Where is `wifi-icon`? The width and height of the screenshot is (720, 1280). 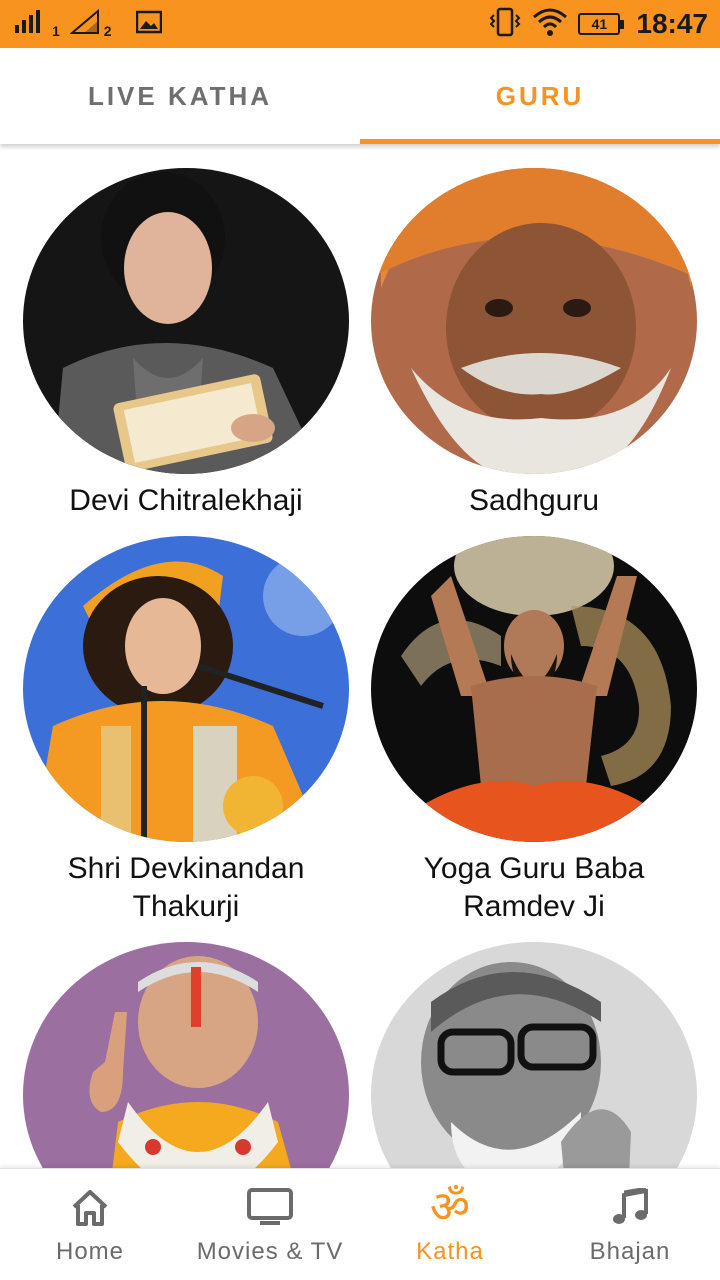
wifi-icon is located at coordinates (550, 24).